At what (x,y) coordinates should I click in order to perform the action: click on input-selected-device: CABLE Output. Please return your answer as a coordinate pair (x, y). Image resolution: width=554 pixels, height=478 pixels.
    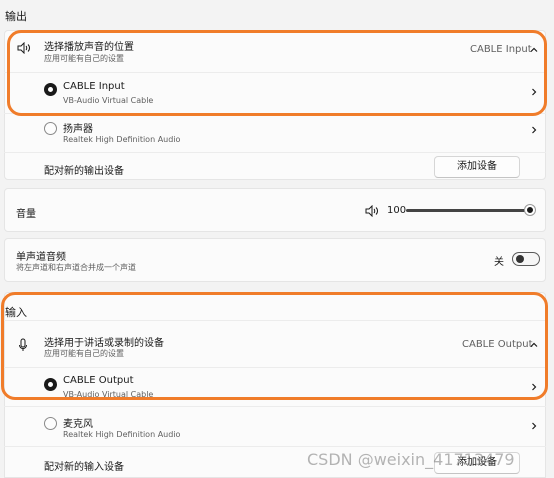
    Looking at the image, I should click on (497, 344).